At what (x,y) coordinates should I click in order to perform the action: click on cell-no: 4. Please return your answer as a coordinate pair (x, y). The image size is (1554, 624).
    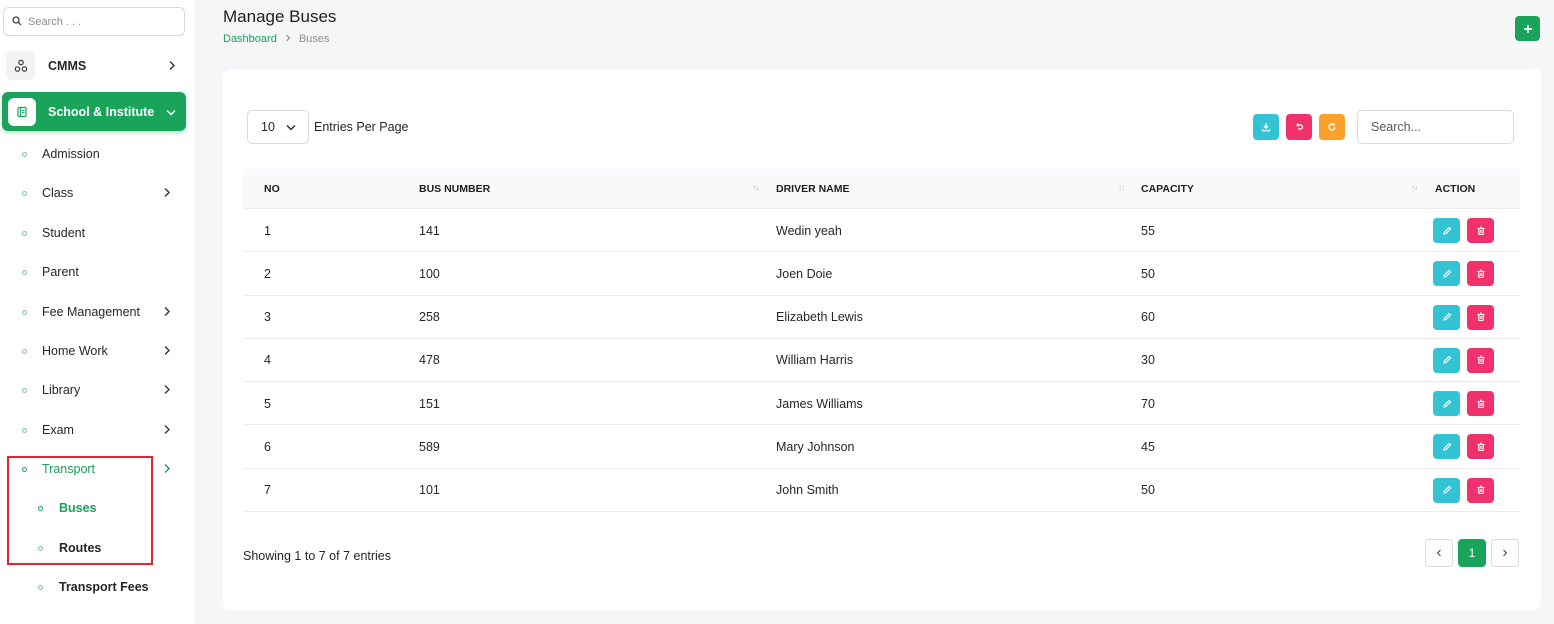
    Looking at the image, I should click on (267, 360).